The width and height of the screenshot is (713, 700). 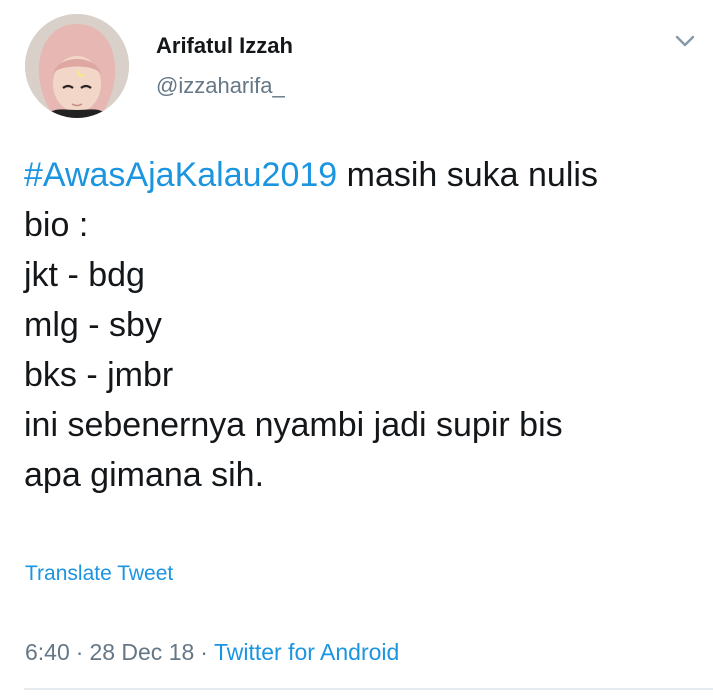 I want to click on divider, so click(x=368, y=689).